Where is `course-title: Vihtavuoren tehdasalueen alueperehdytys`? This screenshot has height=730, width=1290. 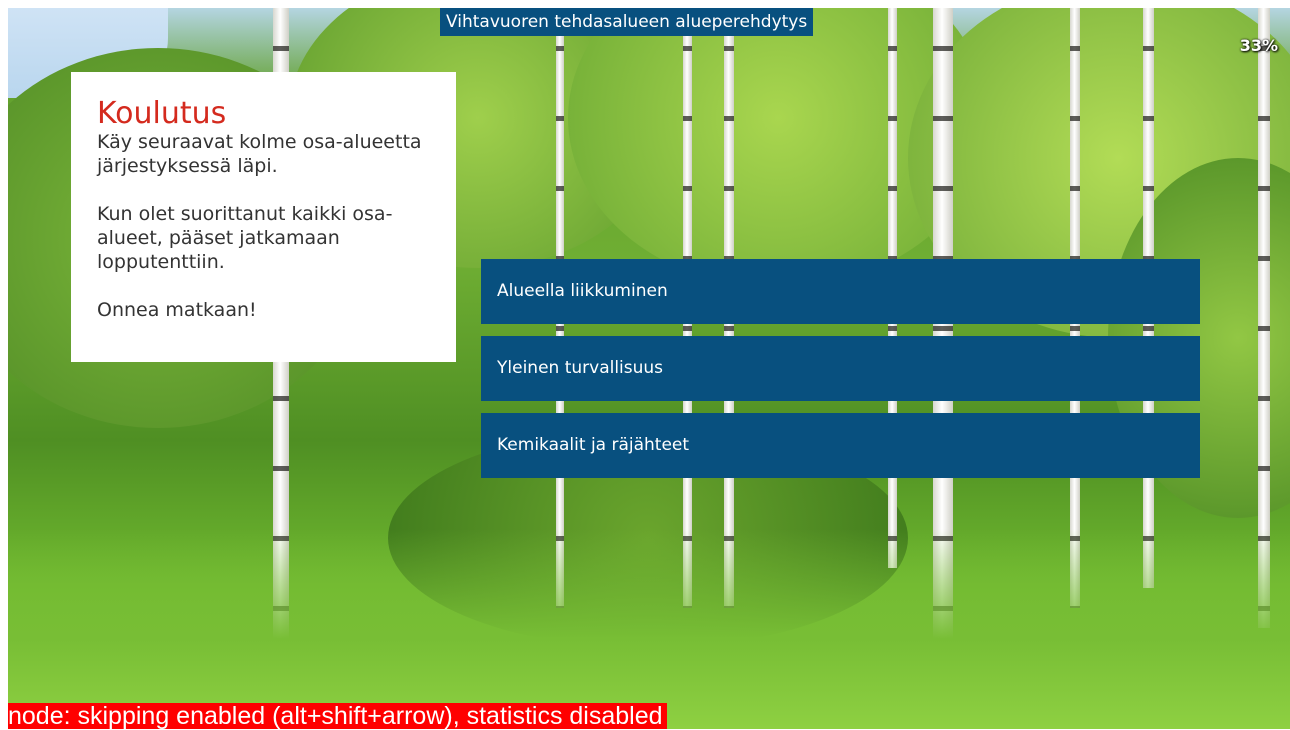 course-title: Vihtavuoren tehdasalueen alueperehdytys is located at coordinates (627, 22).